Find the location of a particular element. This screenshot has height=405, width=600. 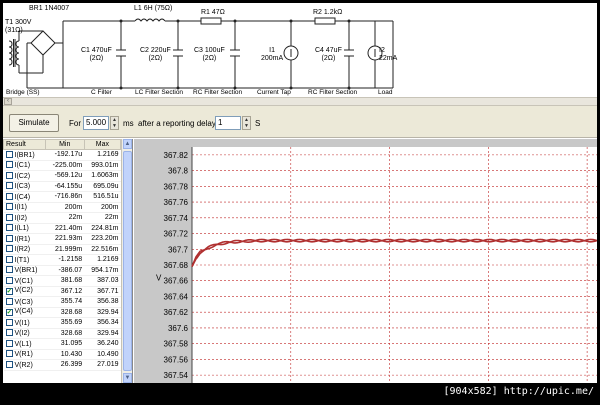

table-row: V(I1) 355.69 356.34 is located at coordinates (62, 323).